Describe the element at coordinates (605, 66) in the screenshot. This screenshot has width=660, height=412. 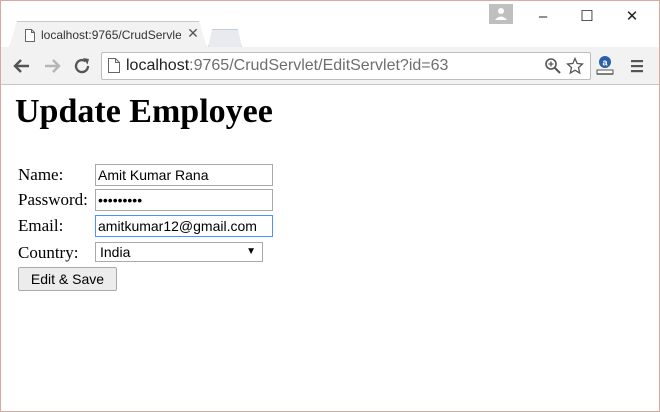
I see `extension-icon: a` at that location.